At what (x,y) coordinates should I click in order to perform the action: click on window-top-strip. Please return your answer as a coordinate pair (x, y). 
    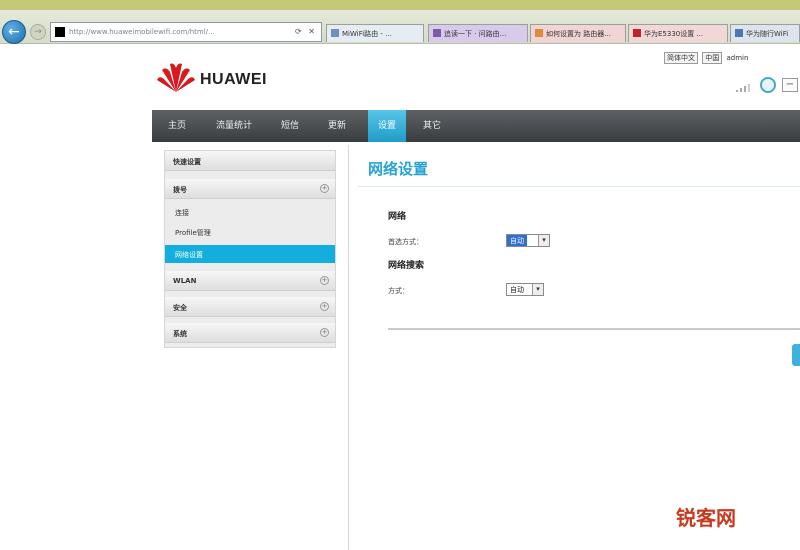
    Looking at the image, I should click on (400, 5).